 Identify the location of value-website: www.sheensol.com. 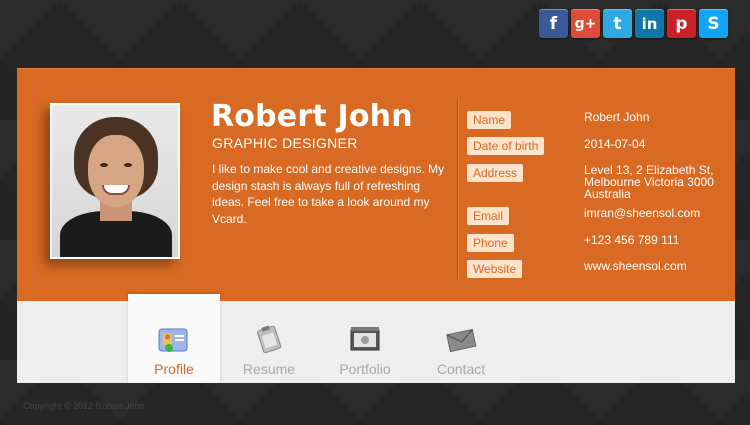
(659, 266).